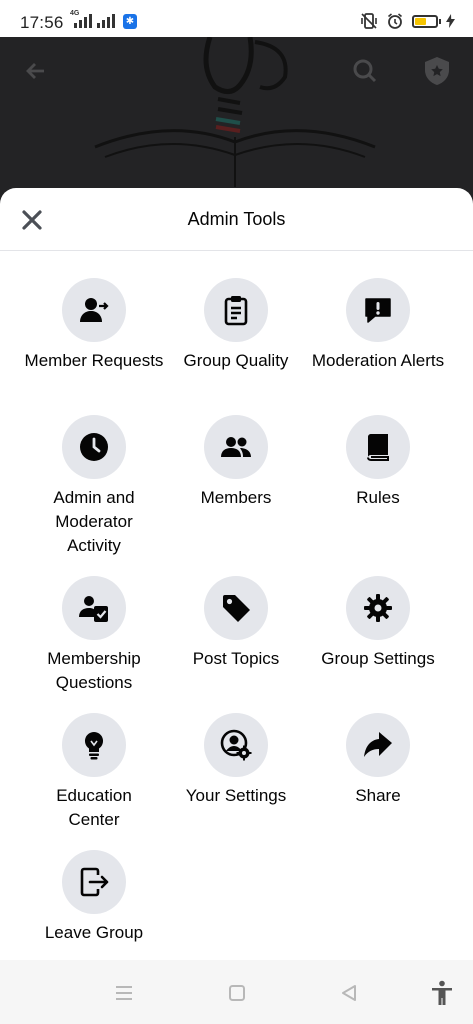 The image size is (473, 1024). I want to click on tool-label: Membership Questions, so click(94, 670).